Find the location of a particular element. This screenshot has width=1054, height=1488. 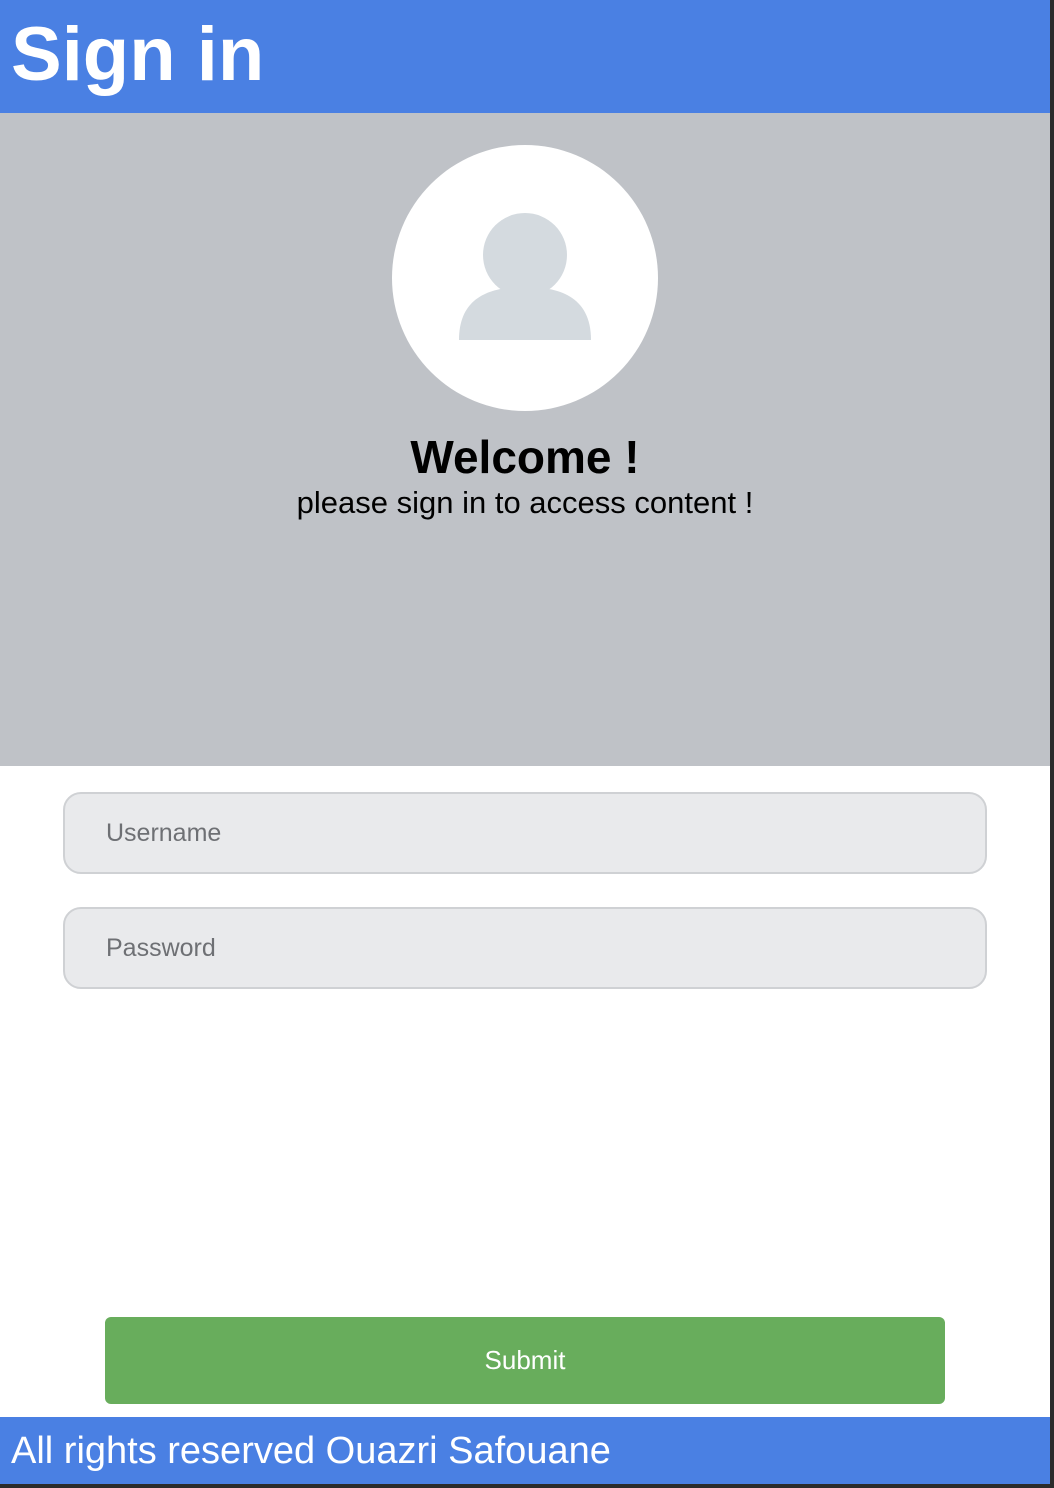

footer-copyright: All rights reserved Ouazri Safouane is located at coordinates (311, 1451).